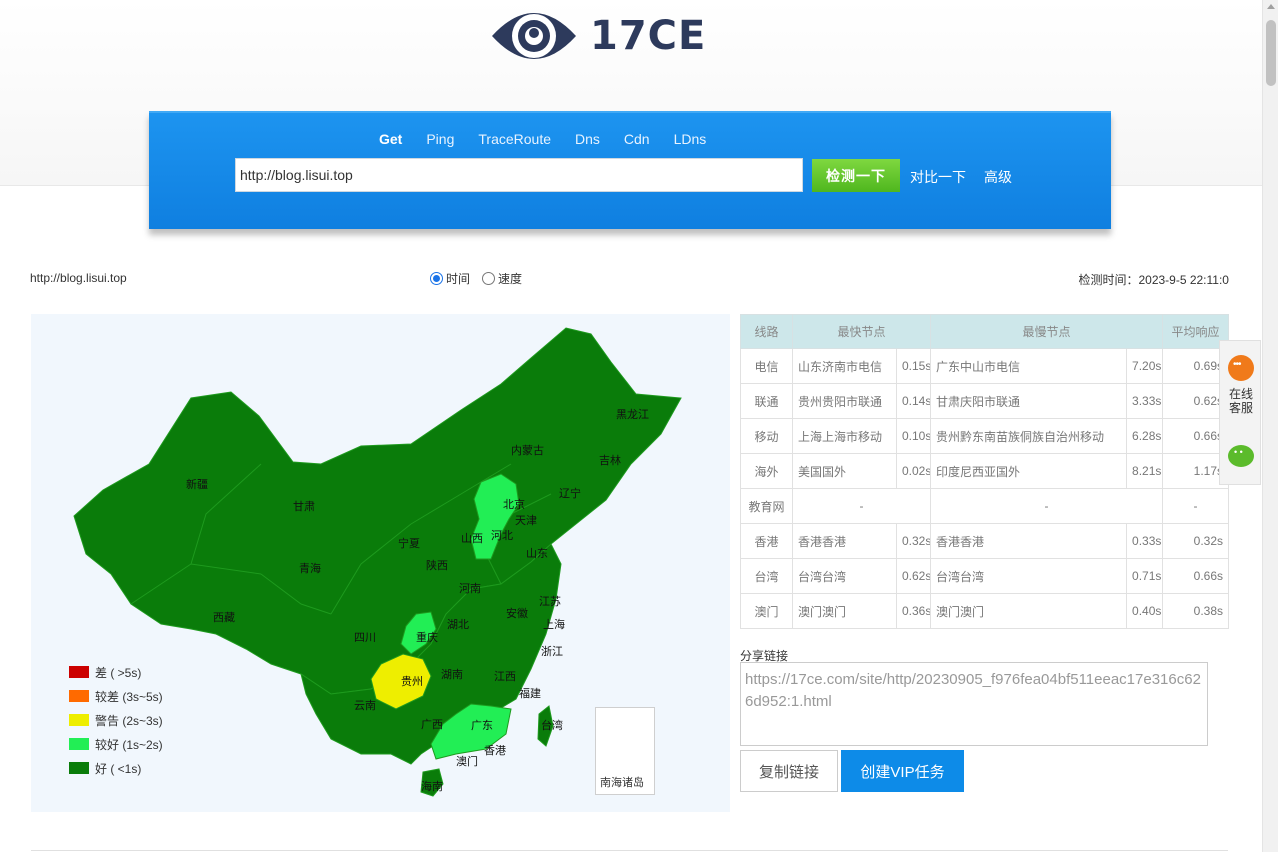 The height and width of the screenshot is (852, 1278). What do you see at coordinates (440, 139) in the screenshot?
I see `tab-ping: Ping` at bounding box center [440, 139].